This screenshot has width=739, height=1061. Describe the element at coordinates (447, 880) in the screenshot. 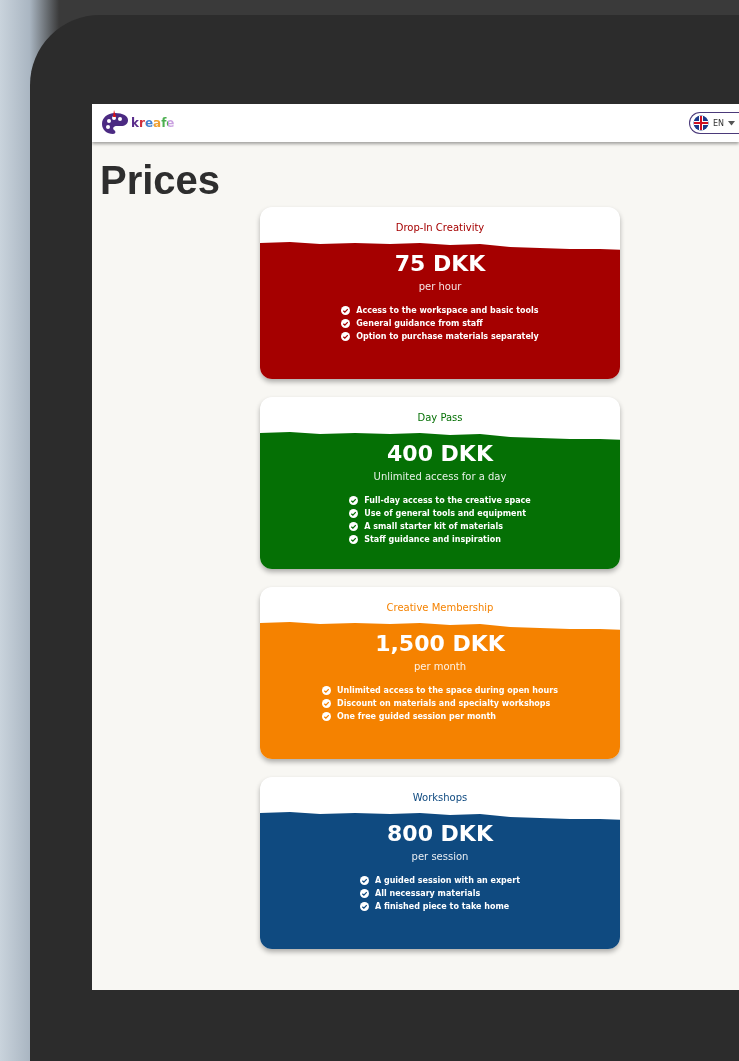

I see `feature-text: A guided session with an expert` at that location.